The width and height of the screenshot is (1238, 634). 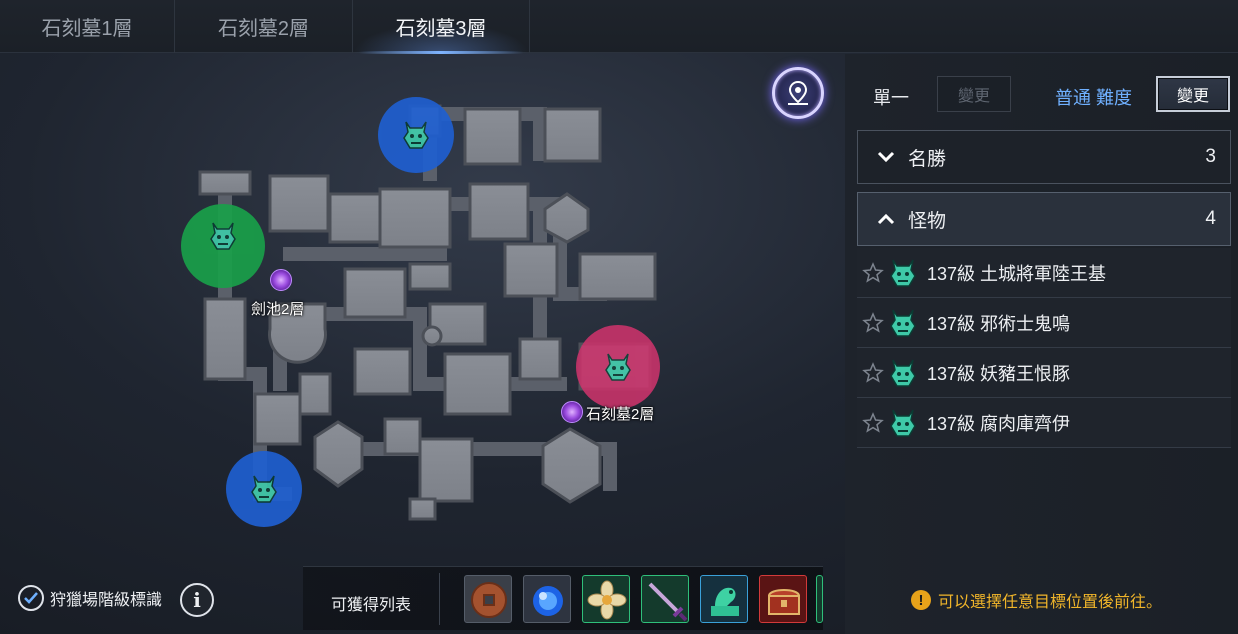 What do you see at coordinates (1044, 219) in the screenshot?
I see `section-monsters: 怪物 4` at bounding box center [1044, 219].